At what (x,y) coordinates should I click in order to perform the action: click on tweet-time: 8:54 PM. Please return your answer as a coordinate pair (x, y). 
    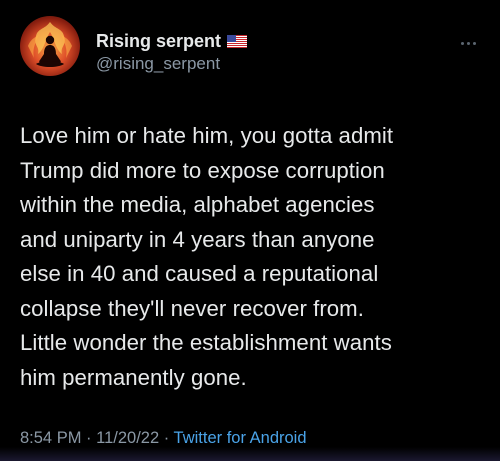
    Looking at the image, I should click on (50, 438).